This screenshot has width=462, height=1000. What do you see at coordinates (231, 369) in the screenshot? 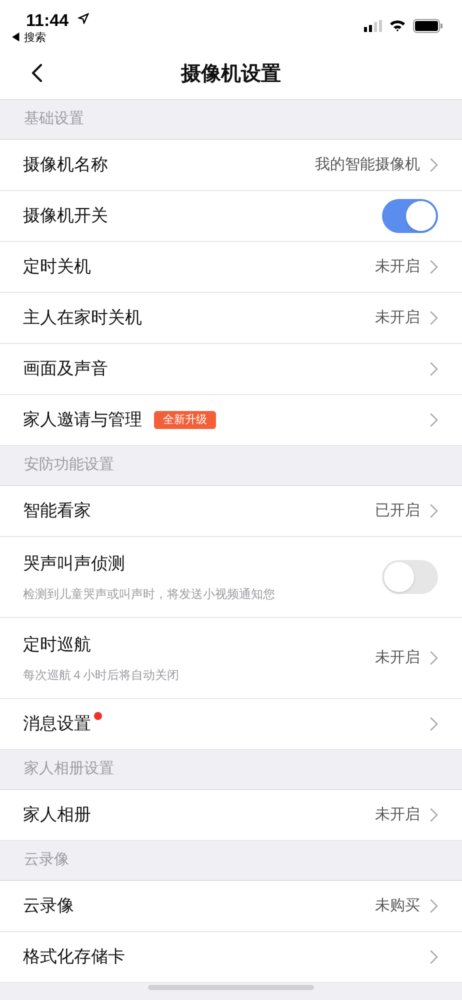
I see `settings-row: 画面及声音` at bounding box center [231, 369].